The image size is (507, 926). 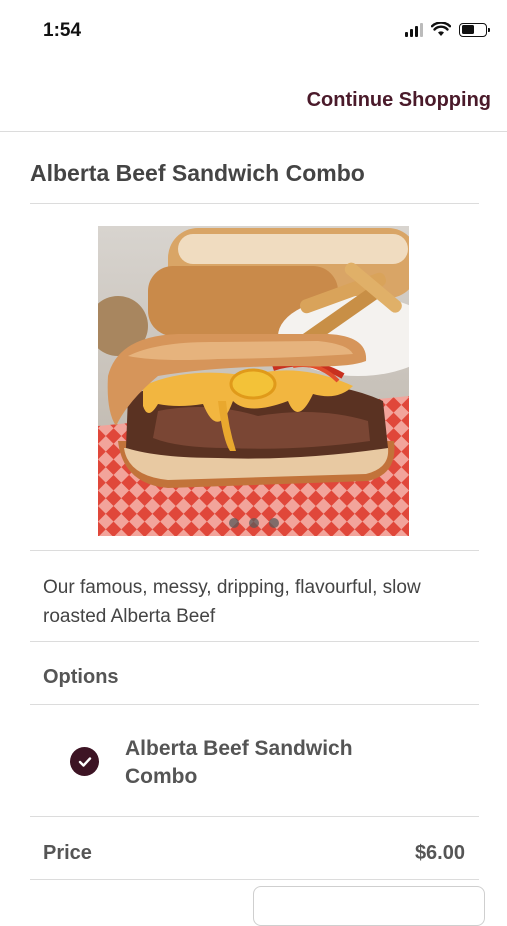 I want to click on continue-shopping-button: Continue Shopping, so click(x=399, y=100).